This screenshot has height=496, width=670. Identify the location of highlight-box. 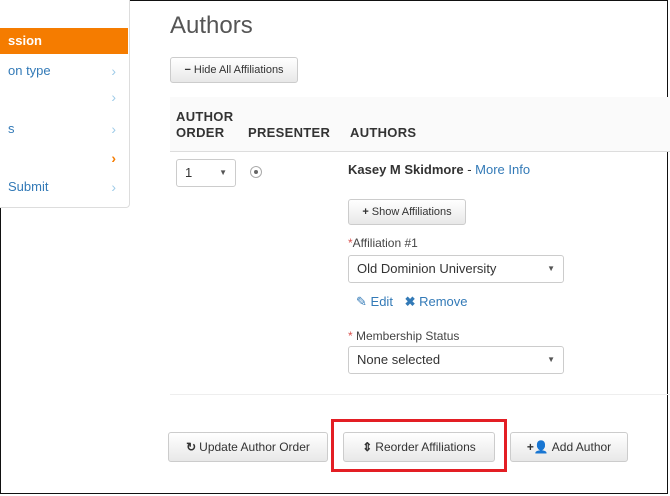
(419, 445).